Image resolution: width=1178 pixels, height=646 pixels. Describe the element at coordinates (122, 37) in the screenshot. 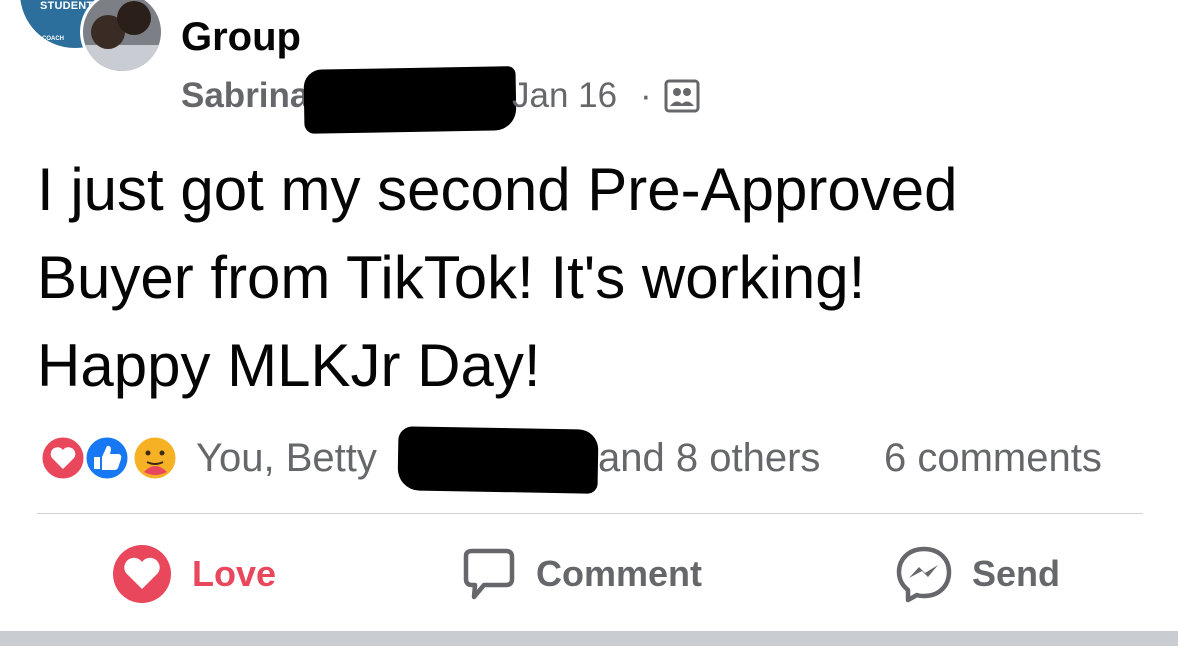

I see `author-avatar` at that location.